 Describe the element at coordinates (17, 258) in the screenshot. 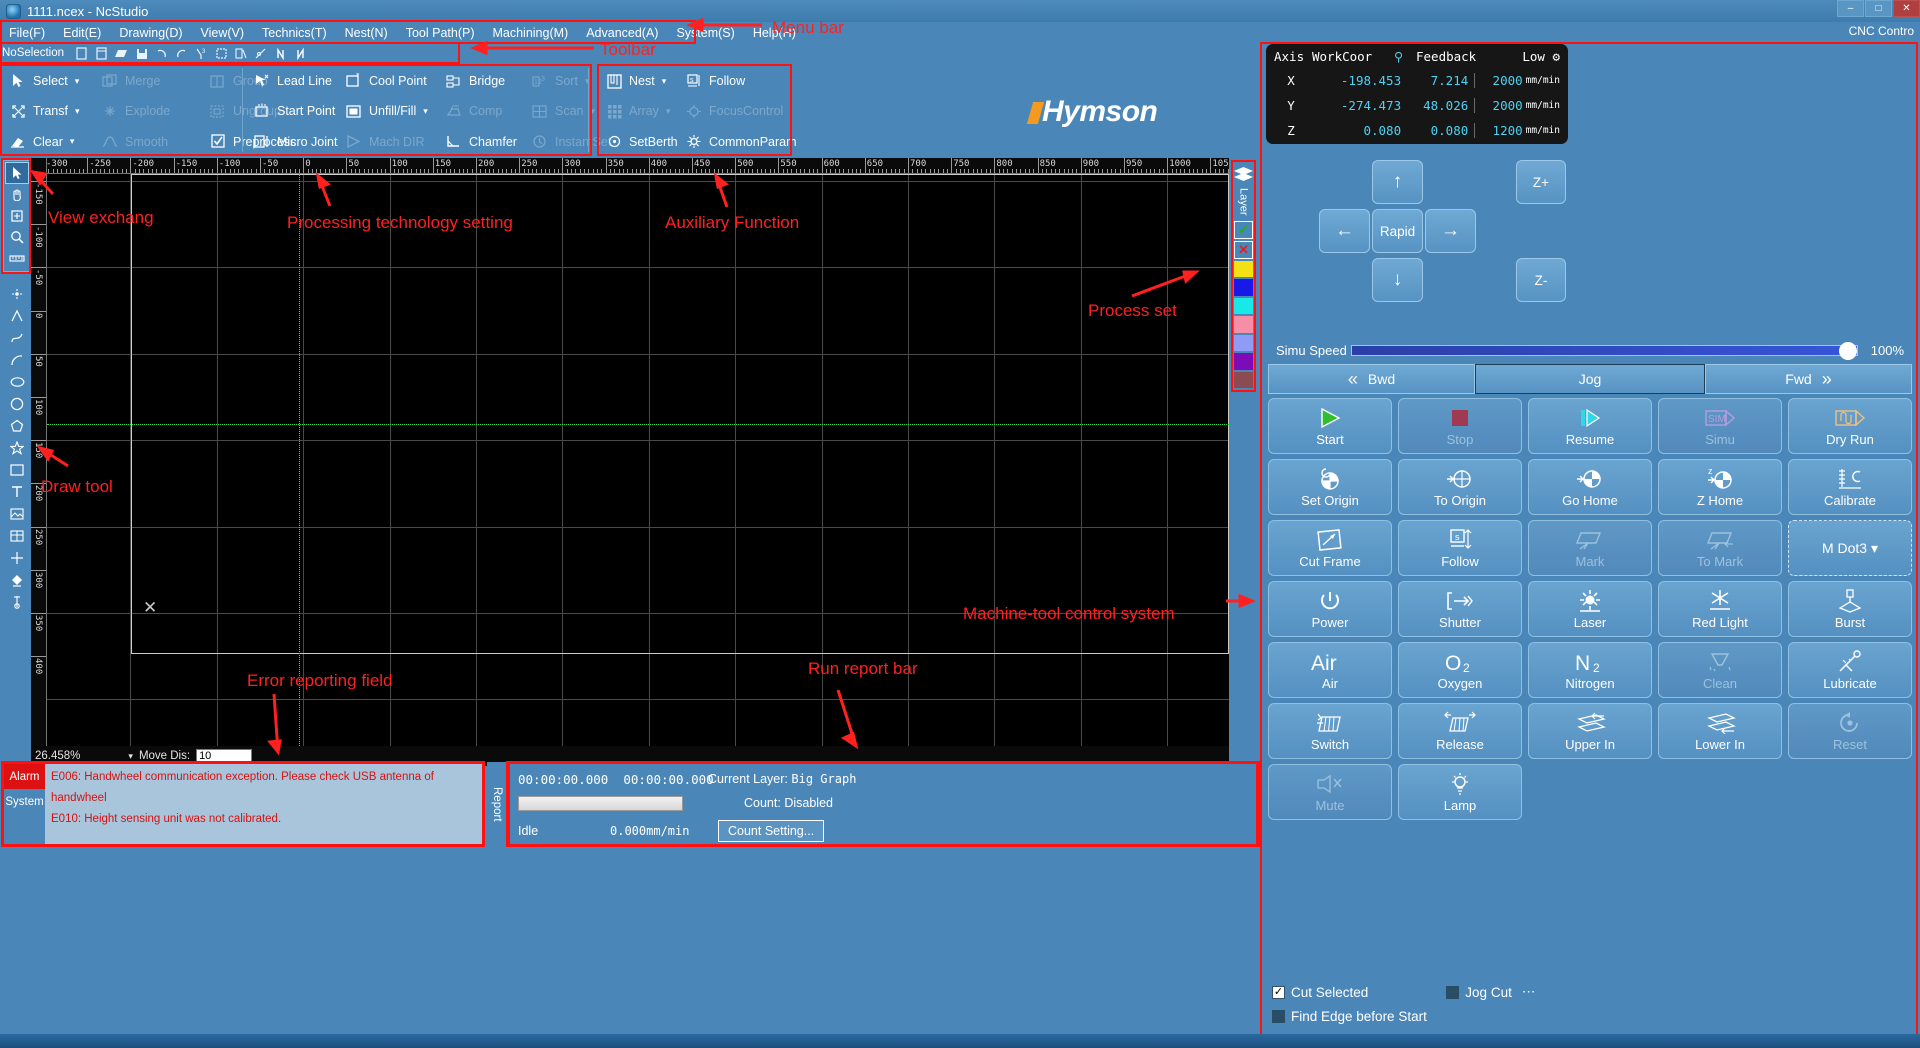

I see `measure-distance-icon` at that location.